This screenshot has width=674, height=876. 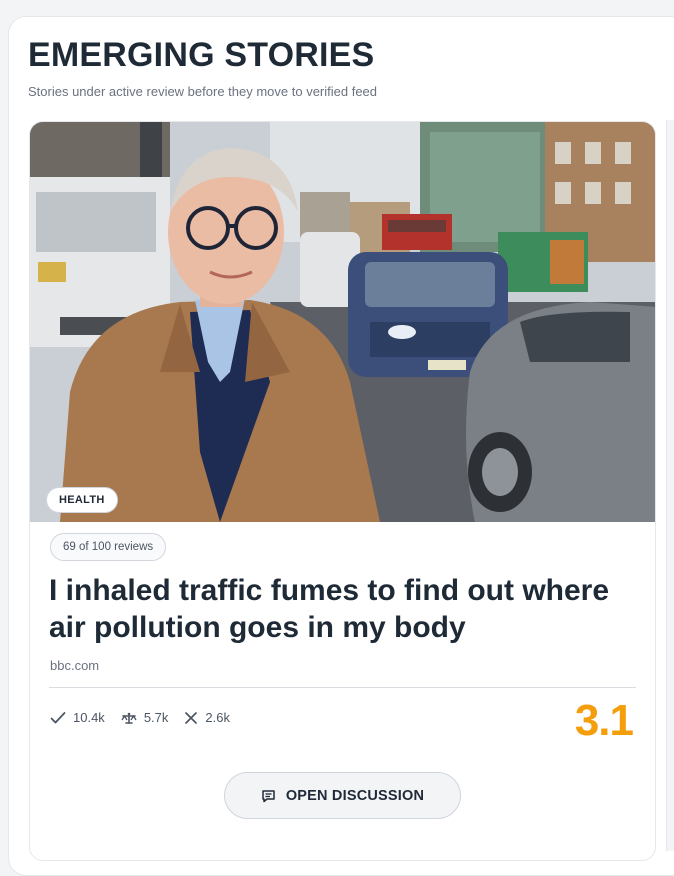 I want to click on story-stats: 10.4k 5.7k 2.6k, so click(x=140, y=717).